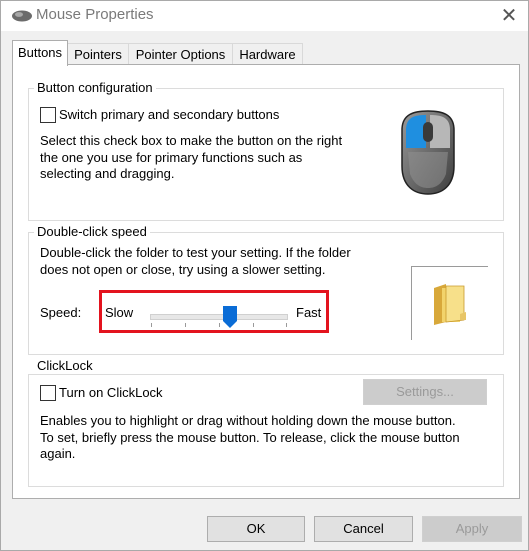 The width and height of the screenshot is (529, 551). I want to click on folder-icon, so click(449, 304).